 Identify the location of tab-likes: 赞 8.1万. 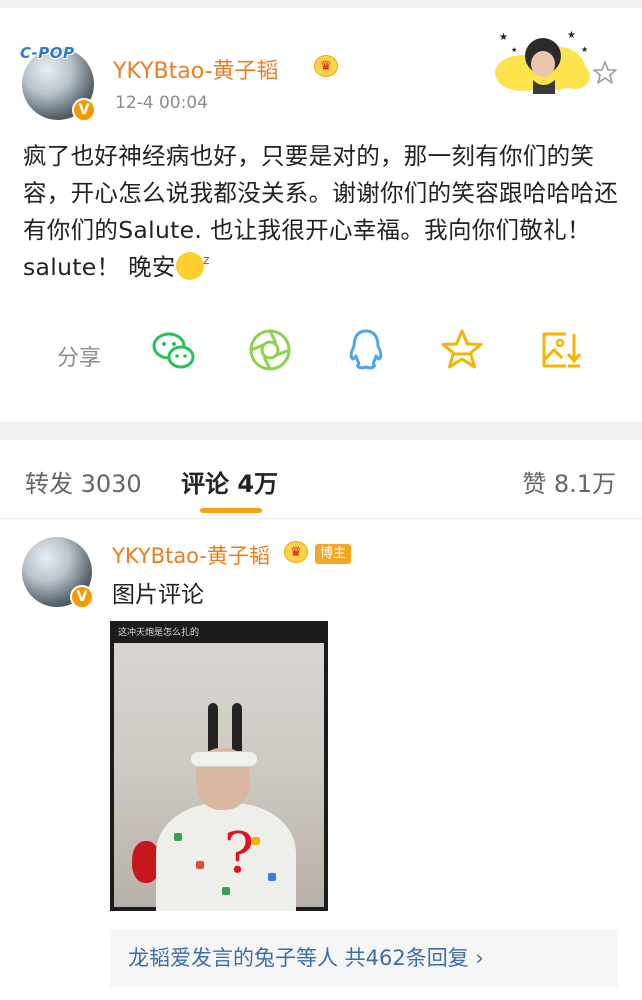
(569, 481).